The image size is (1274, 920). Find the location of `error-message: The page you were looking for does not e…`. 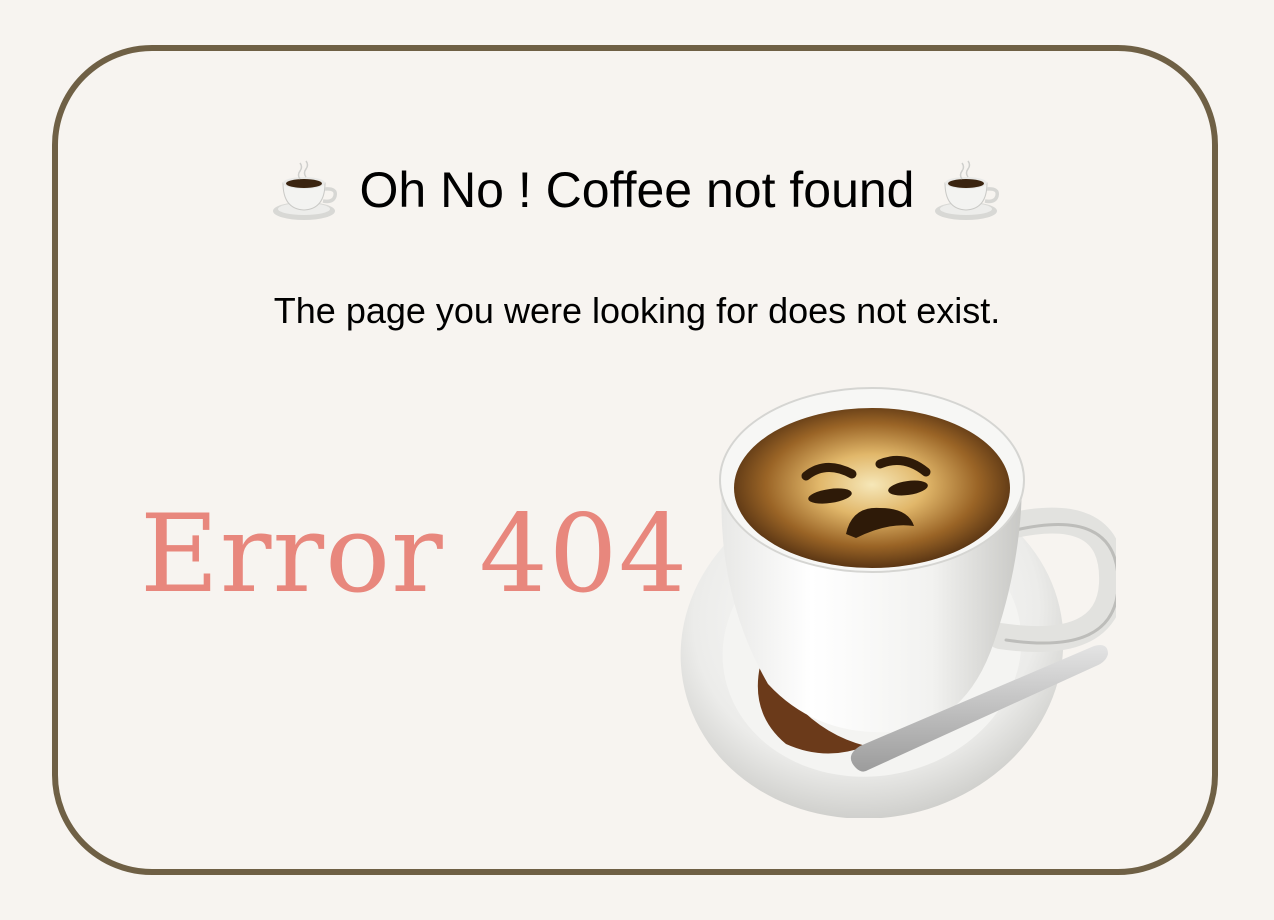

error-message: The page you were looking for does not e… is located at coordinates (637, 310).